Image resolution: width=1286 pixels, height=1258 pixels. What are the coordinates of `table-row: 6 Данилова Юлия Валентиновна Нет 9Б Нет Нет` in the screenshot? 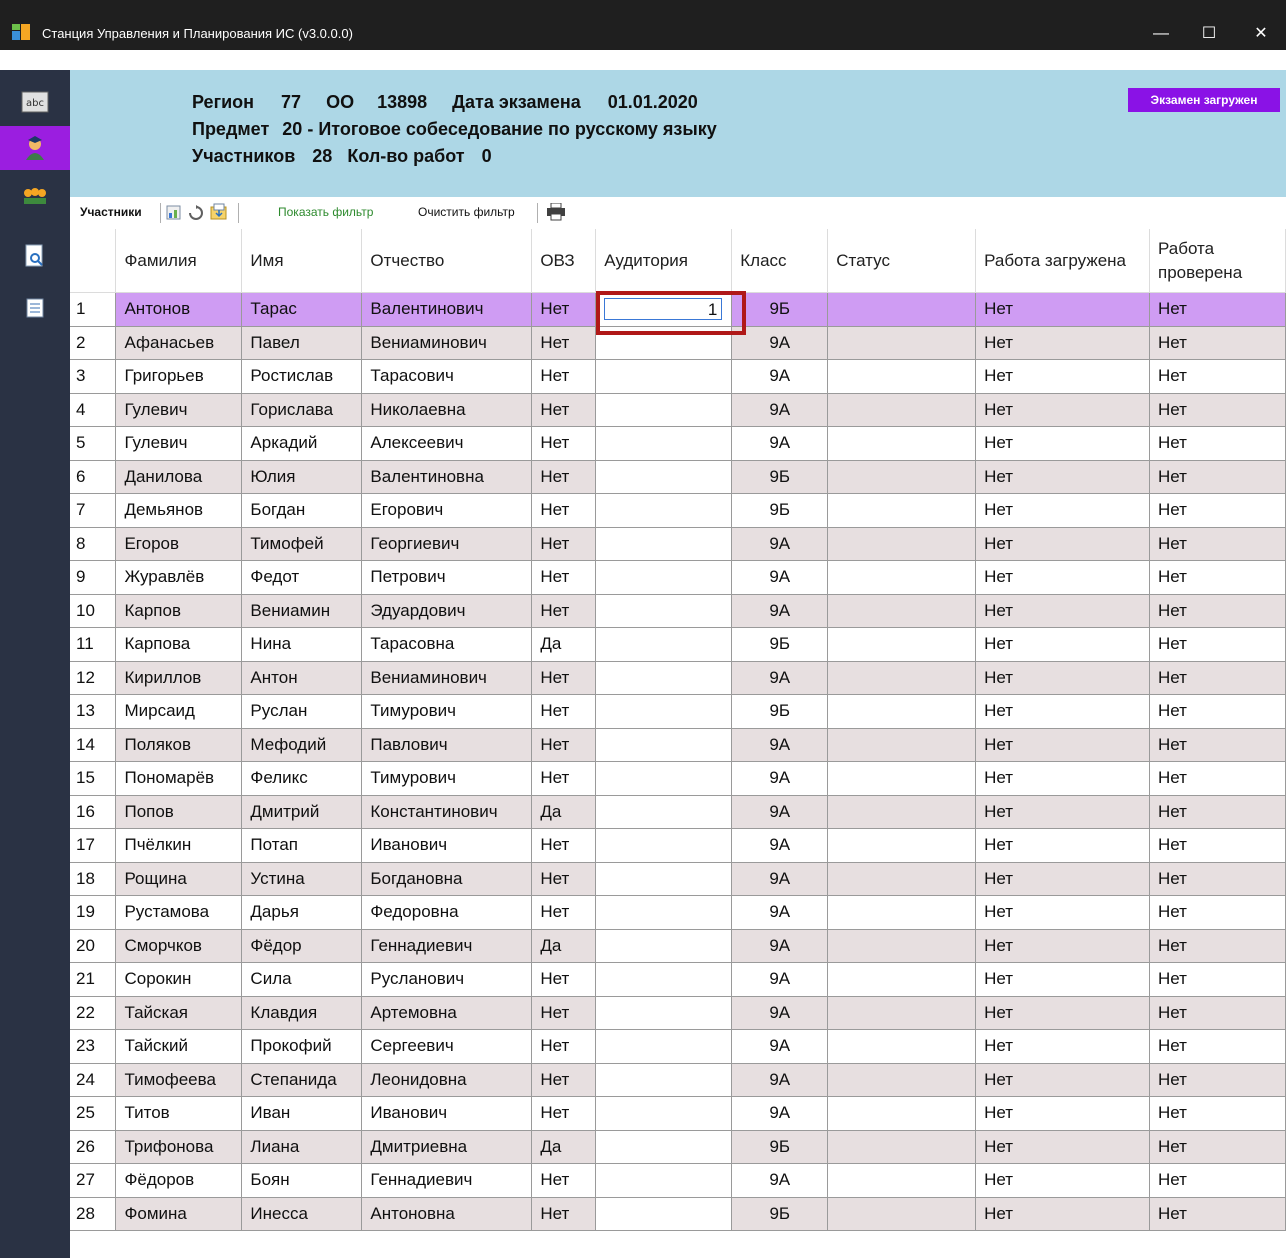 It's located at (678, 477).